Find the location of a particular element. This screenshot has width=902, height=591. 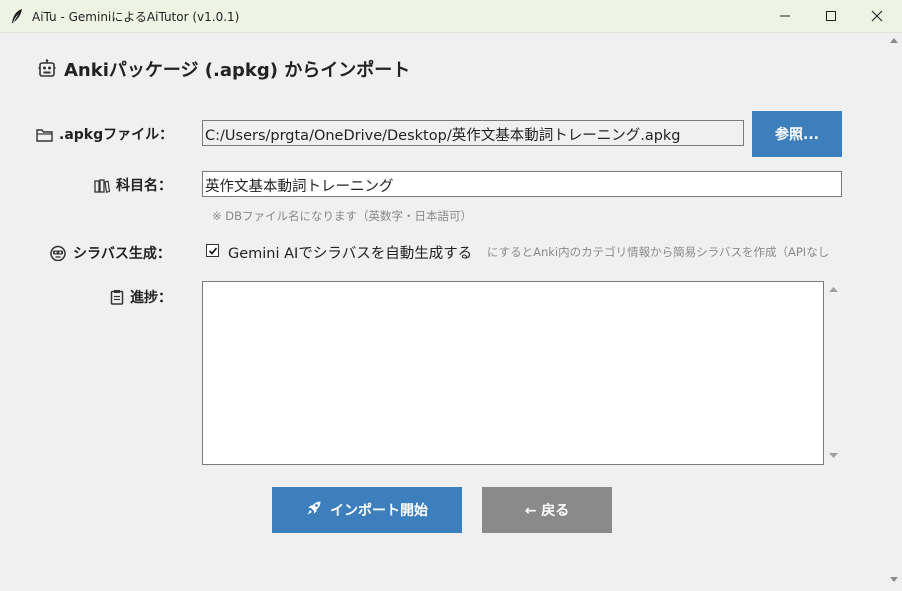

file-label: .apkgファイル： is located at coordinates (104, 135).